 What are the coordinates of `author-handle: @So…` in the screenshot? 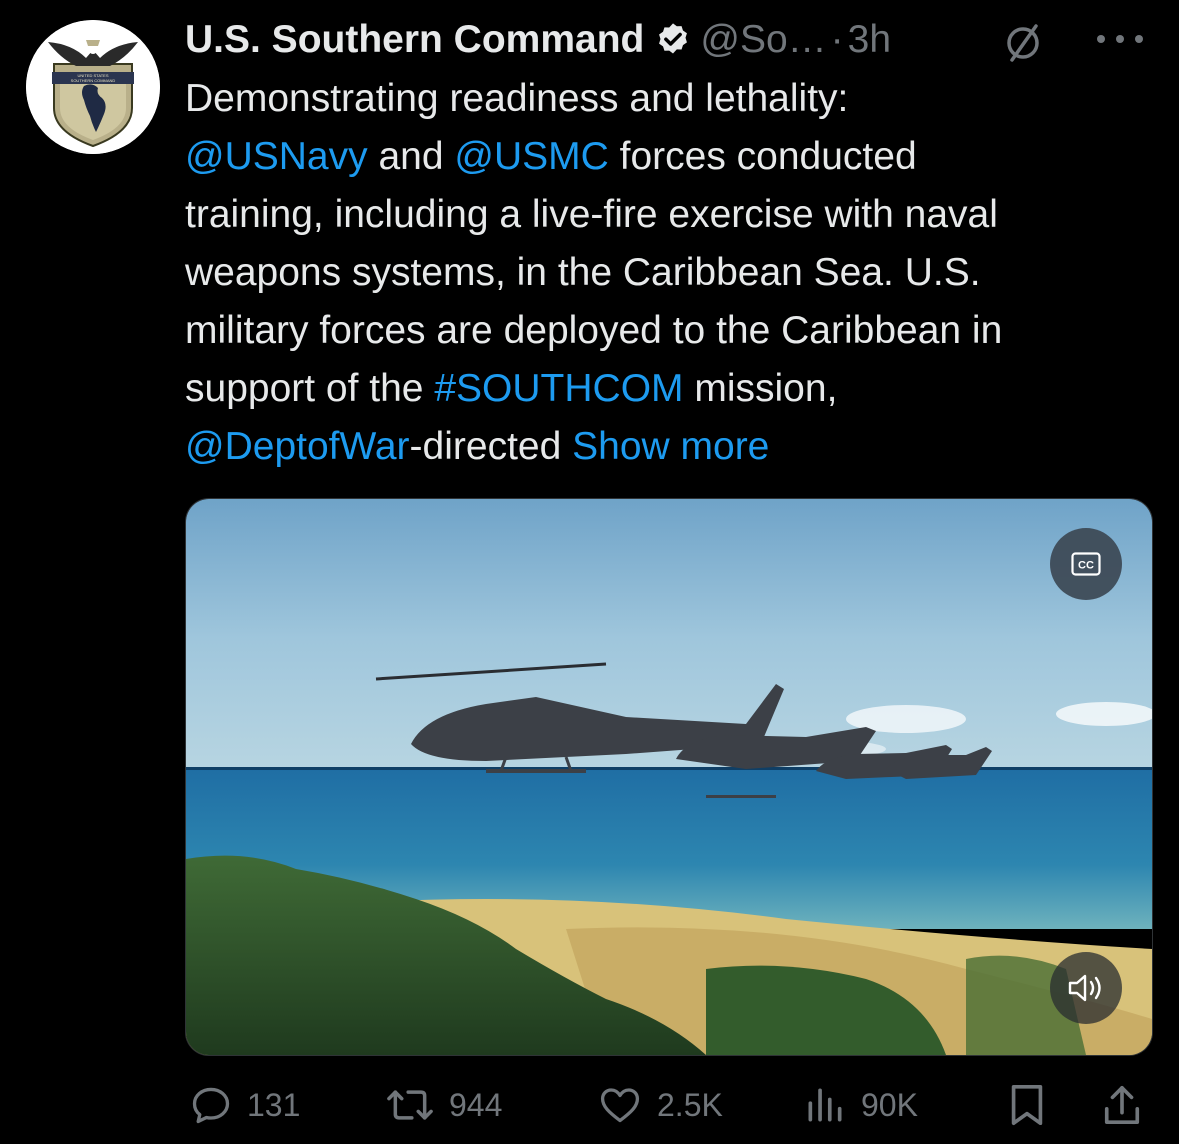 It's located at (763, 40).